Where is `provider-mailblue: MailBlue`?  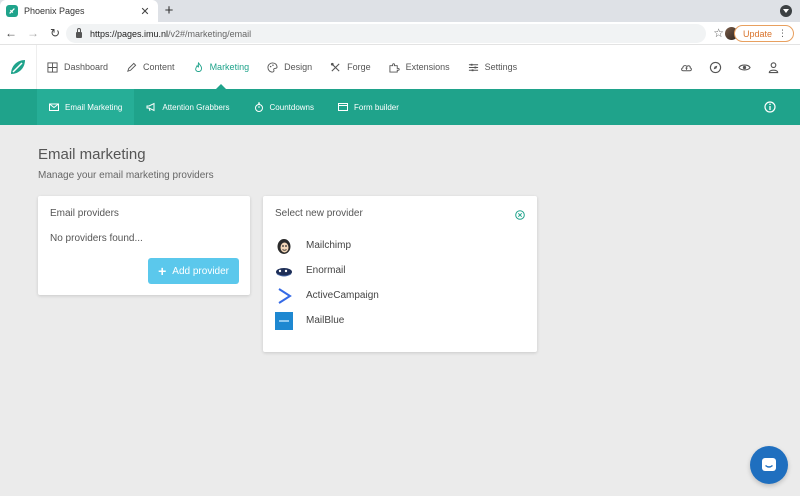
provider-mailblue: MailBlue is located at coordinates (400, 320).